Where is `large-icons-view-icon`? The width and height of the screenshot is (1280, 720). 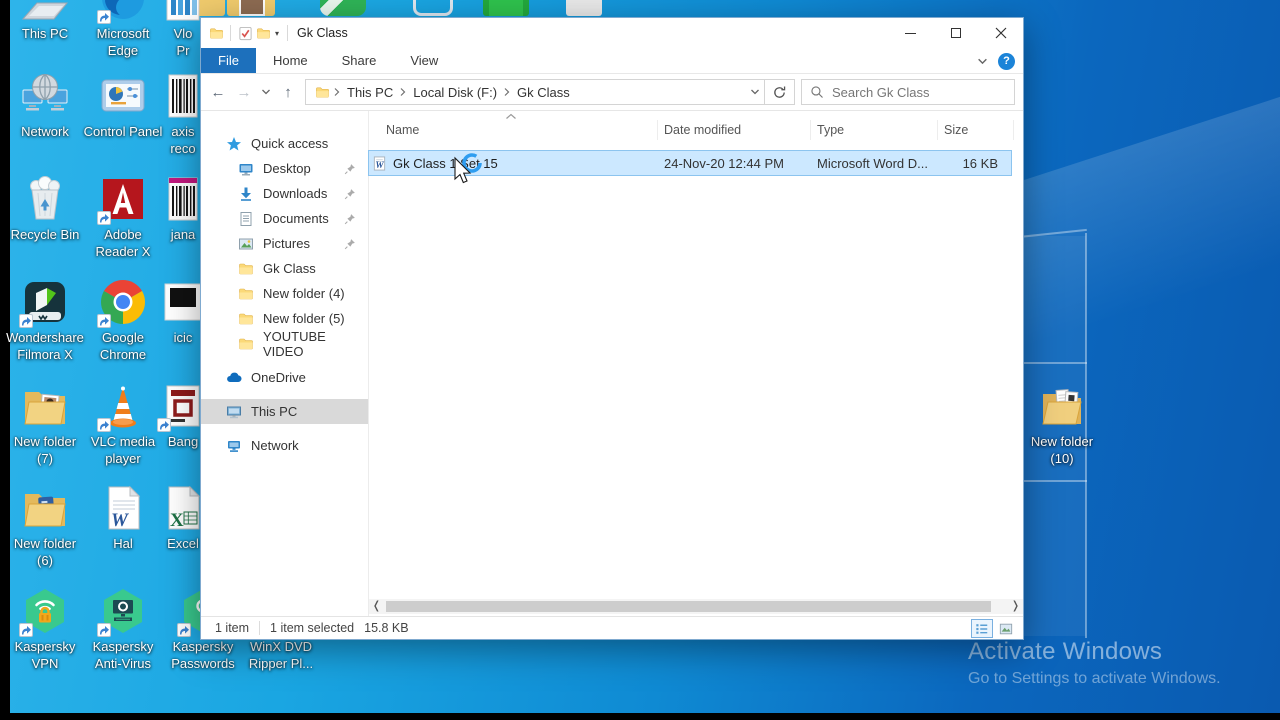 large-icons-view-icon is located at coordinates (1006, 629).